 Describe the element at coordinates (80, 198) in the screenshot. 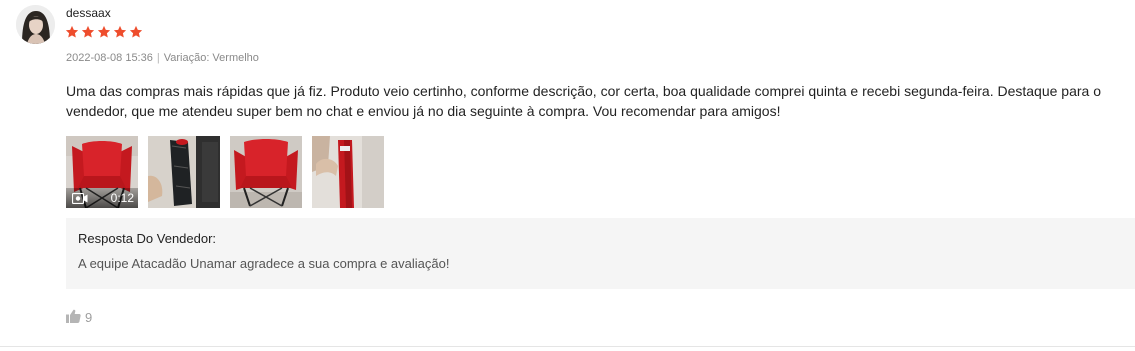

I see `video-camera-icon` at that location.